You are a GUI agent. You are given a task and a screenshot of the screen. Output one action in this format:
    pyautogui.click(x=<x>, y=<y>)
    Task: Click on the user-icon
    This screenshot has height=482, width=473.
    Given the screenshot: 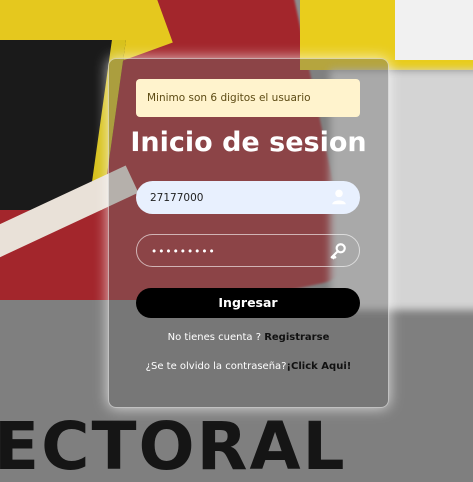 What is the action you would take?
    pyautogui.click(x=339, y=197)
    